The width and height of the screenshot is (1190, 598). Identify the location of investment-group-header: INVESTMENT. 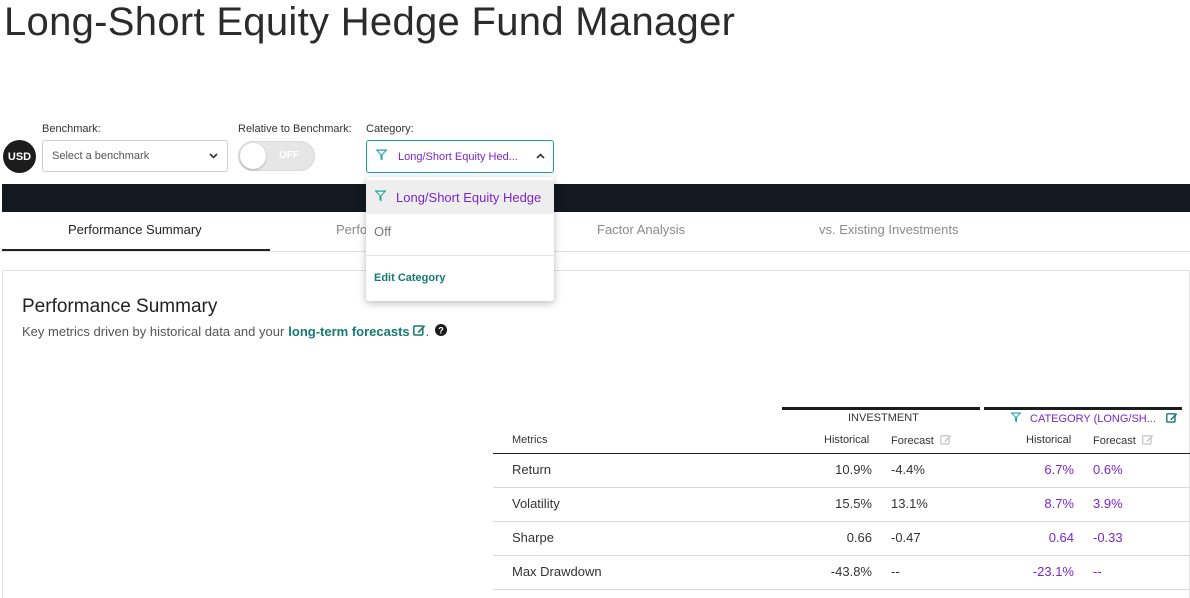
(883, 418).